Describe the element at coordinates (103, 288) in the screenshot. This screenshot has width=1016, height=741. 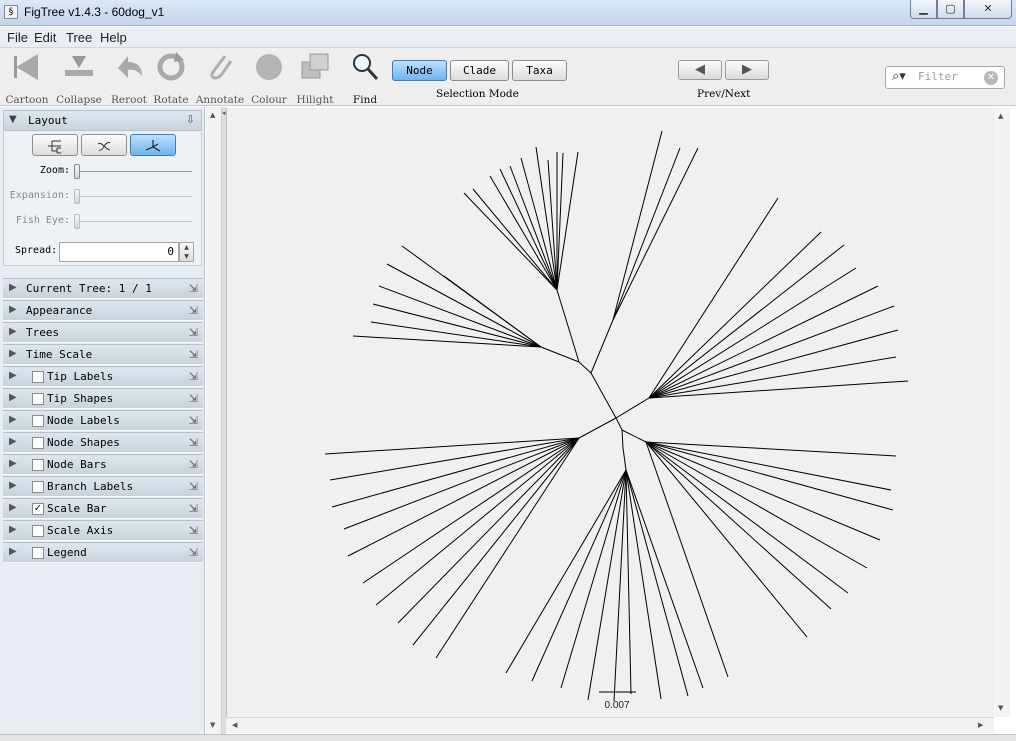
I see `section-current-tree-1-1: ▶ Current Tree: 1 / 1 ⇲` at that location.